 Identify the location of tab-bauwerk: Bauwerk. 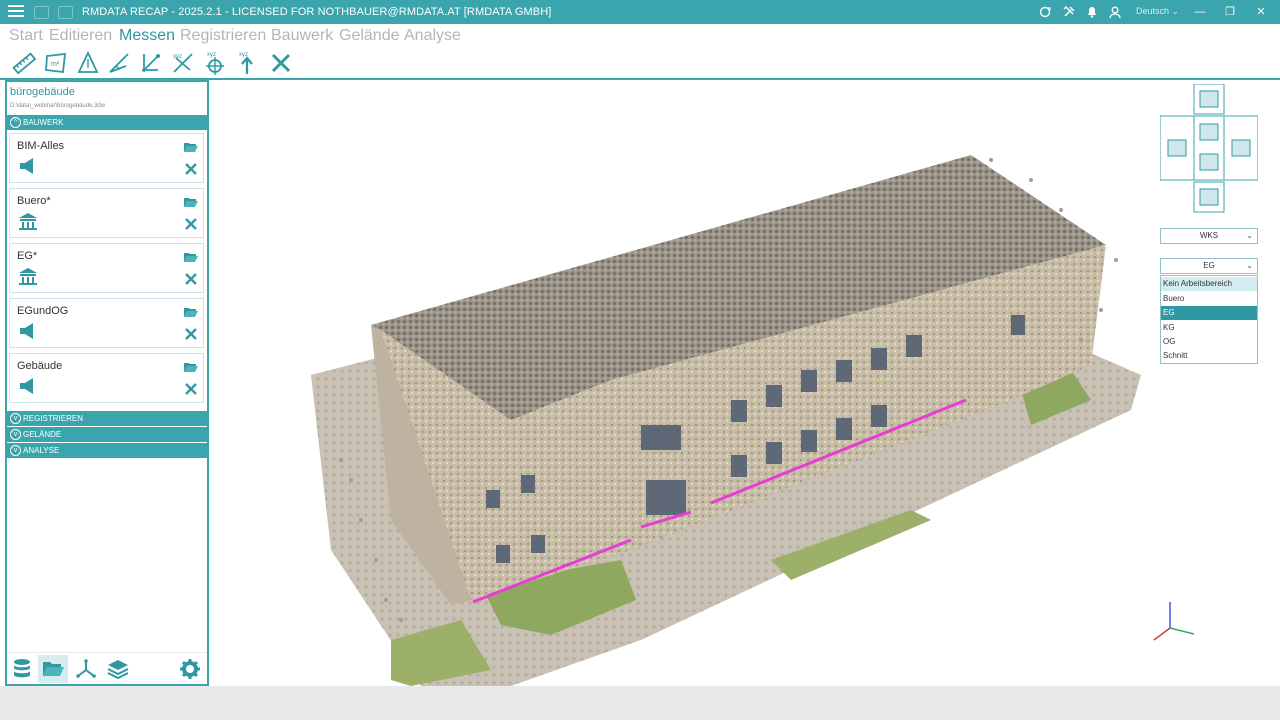
(302, 36).